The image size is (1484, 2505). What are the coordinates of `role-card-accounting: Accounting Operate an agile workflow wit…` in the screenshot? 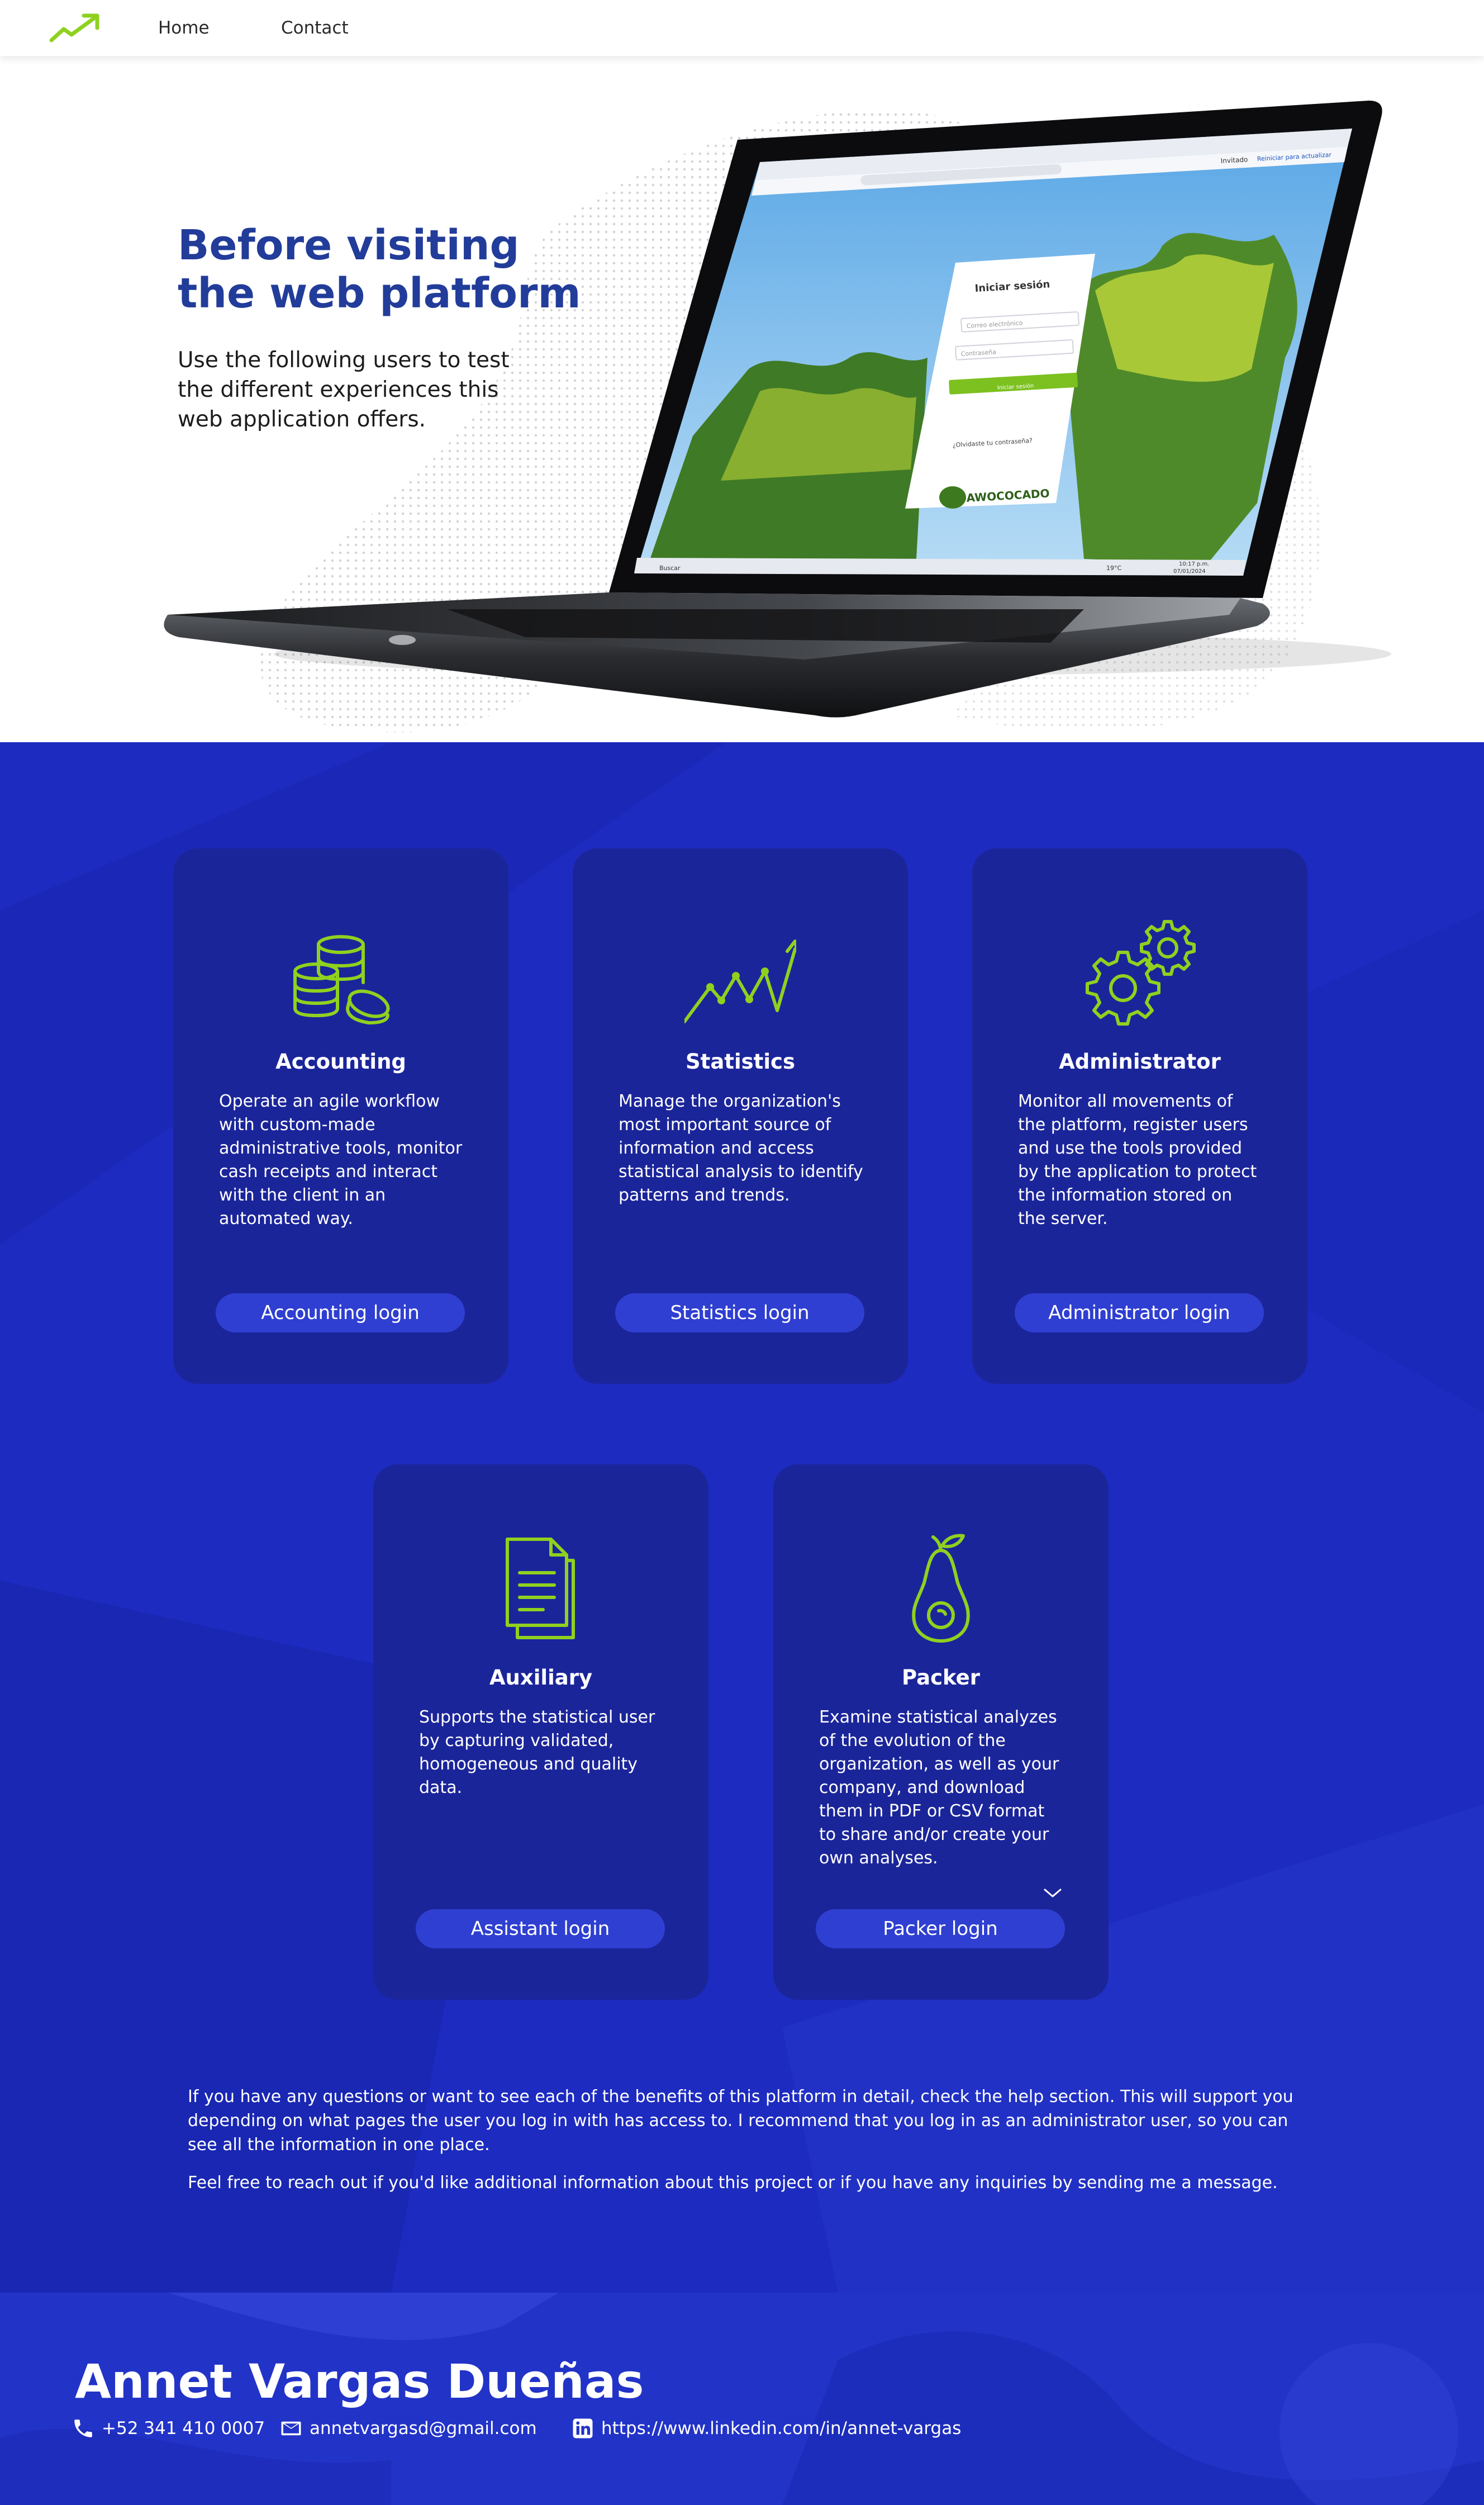 It's located at (340, 1116).